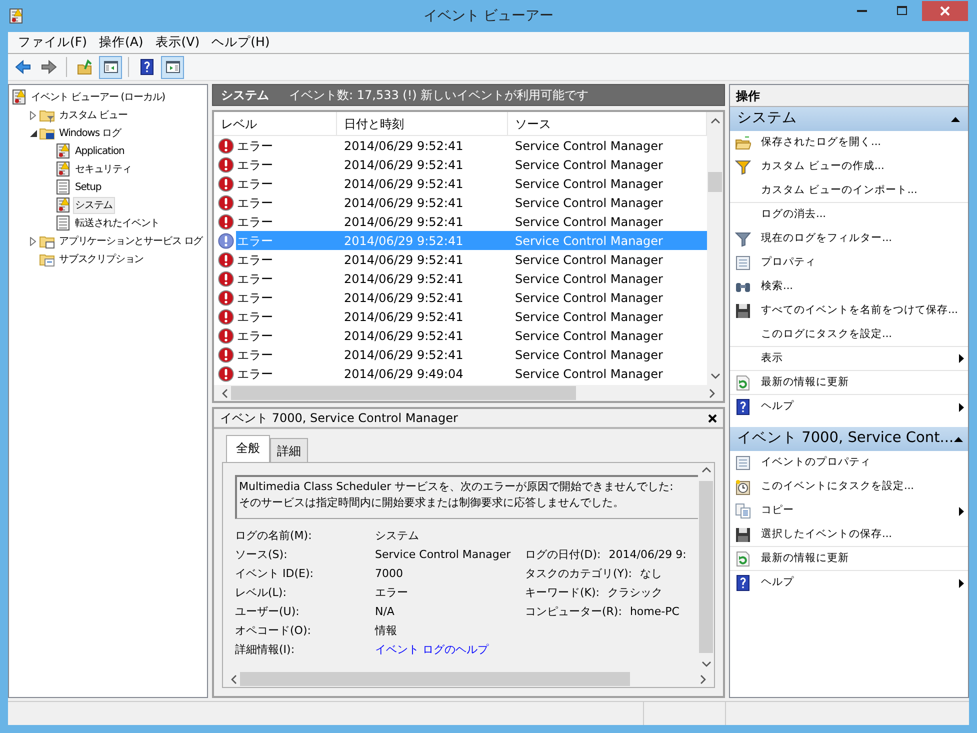 This screenshot has width=977, height=733. I want to click on app-icon, so click(16, 16).